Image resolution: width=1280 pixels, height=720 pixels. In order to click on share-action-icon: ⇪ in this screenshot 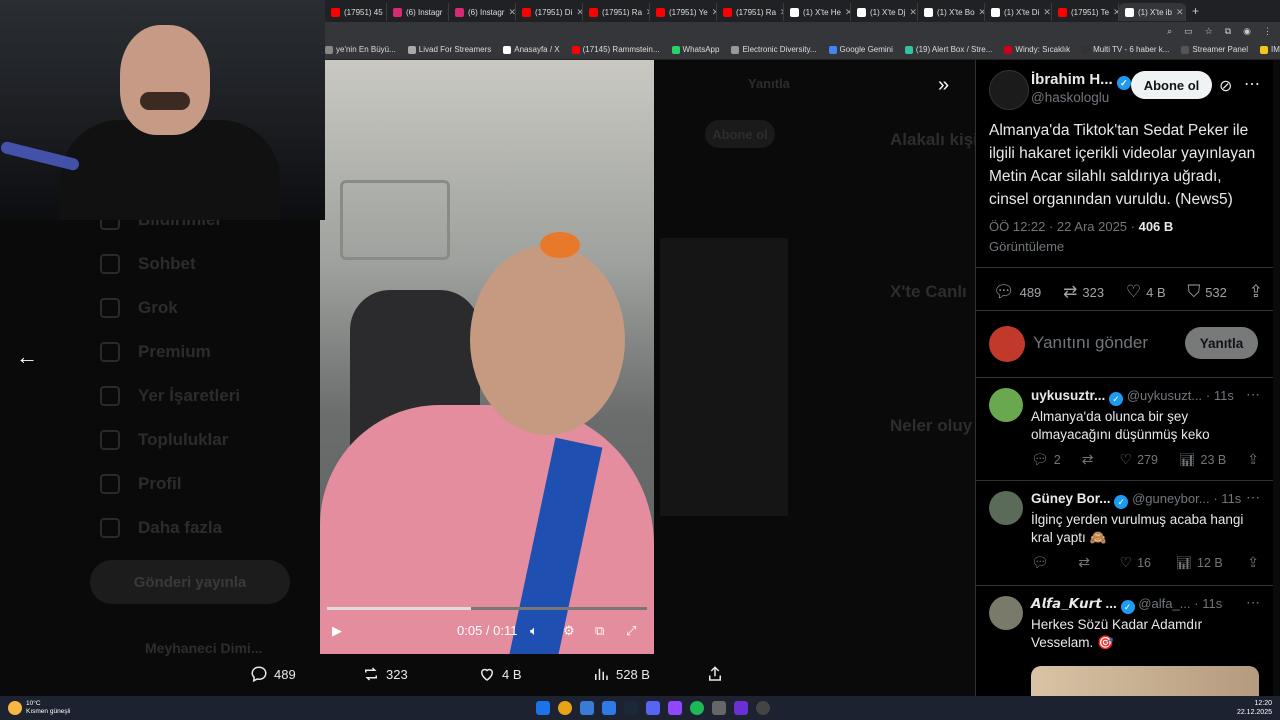, I will do `click(1256, 292)`.